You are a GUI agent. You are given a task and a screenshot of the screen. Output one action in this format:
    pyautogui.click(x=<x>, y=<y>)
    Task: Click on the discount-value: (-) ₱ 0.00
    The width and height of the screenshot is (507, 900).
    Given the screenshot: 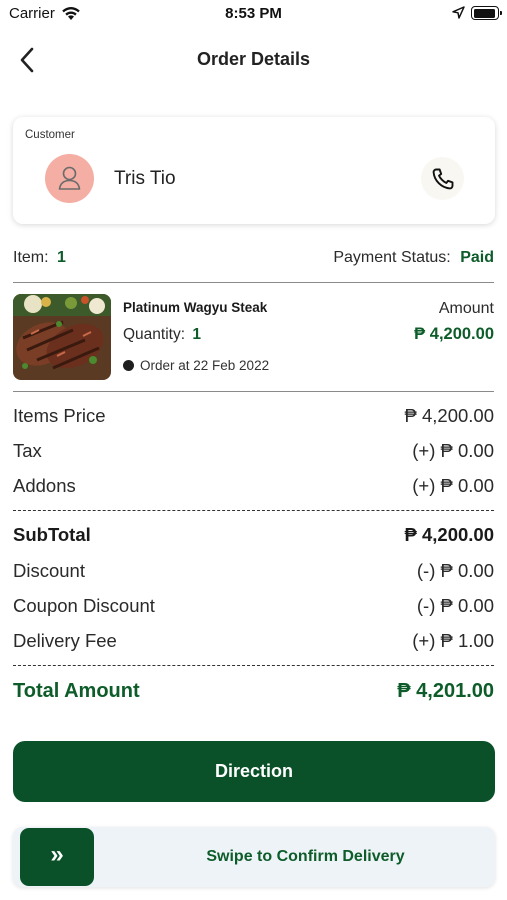 What is the action you would take?
    pyautogui.click(x=455, y=570)
    